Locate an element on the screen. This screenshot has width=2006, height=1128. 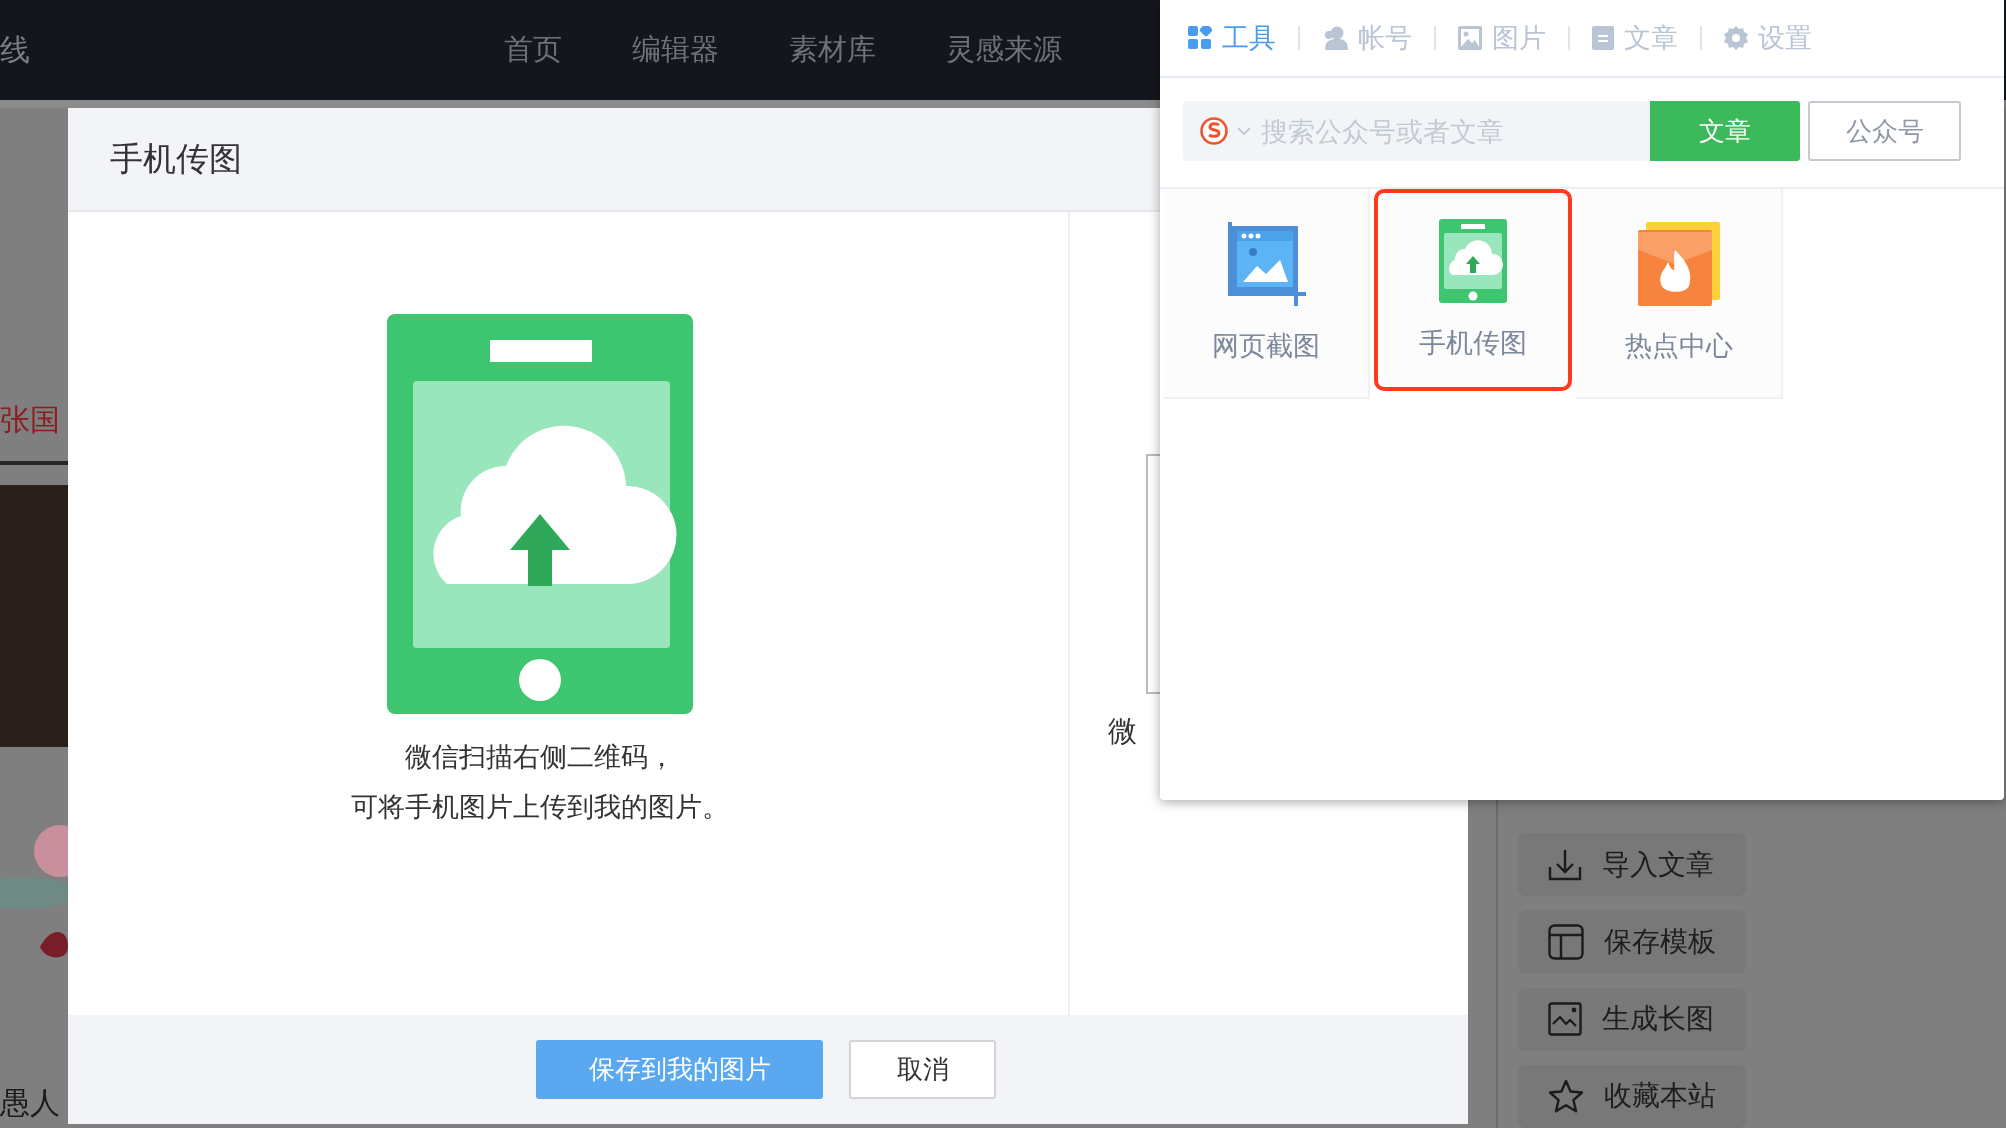
tool-tile: 热点中心 is located at coordinates (1679, 294).